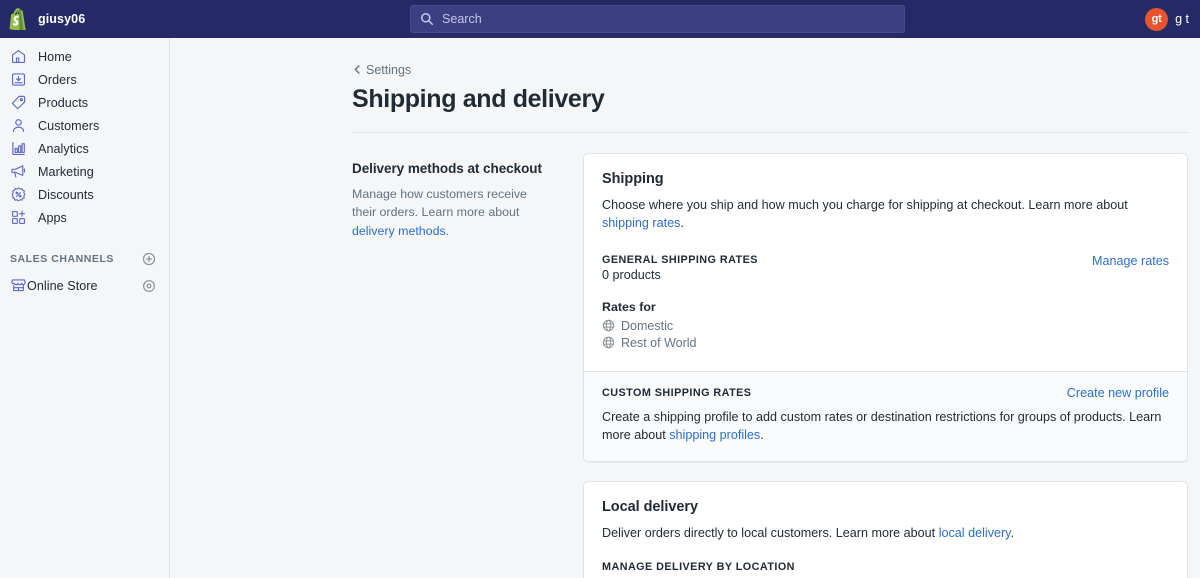 The width and height of the screenshot is (1200, 578). Describe the element at coordinates (677, 392) in the screenshot. I see `custom-shipping-rates-label: CUSTOM SHIPPING RATES` at that location.